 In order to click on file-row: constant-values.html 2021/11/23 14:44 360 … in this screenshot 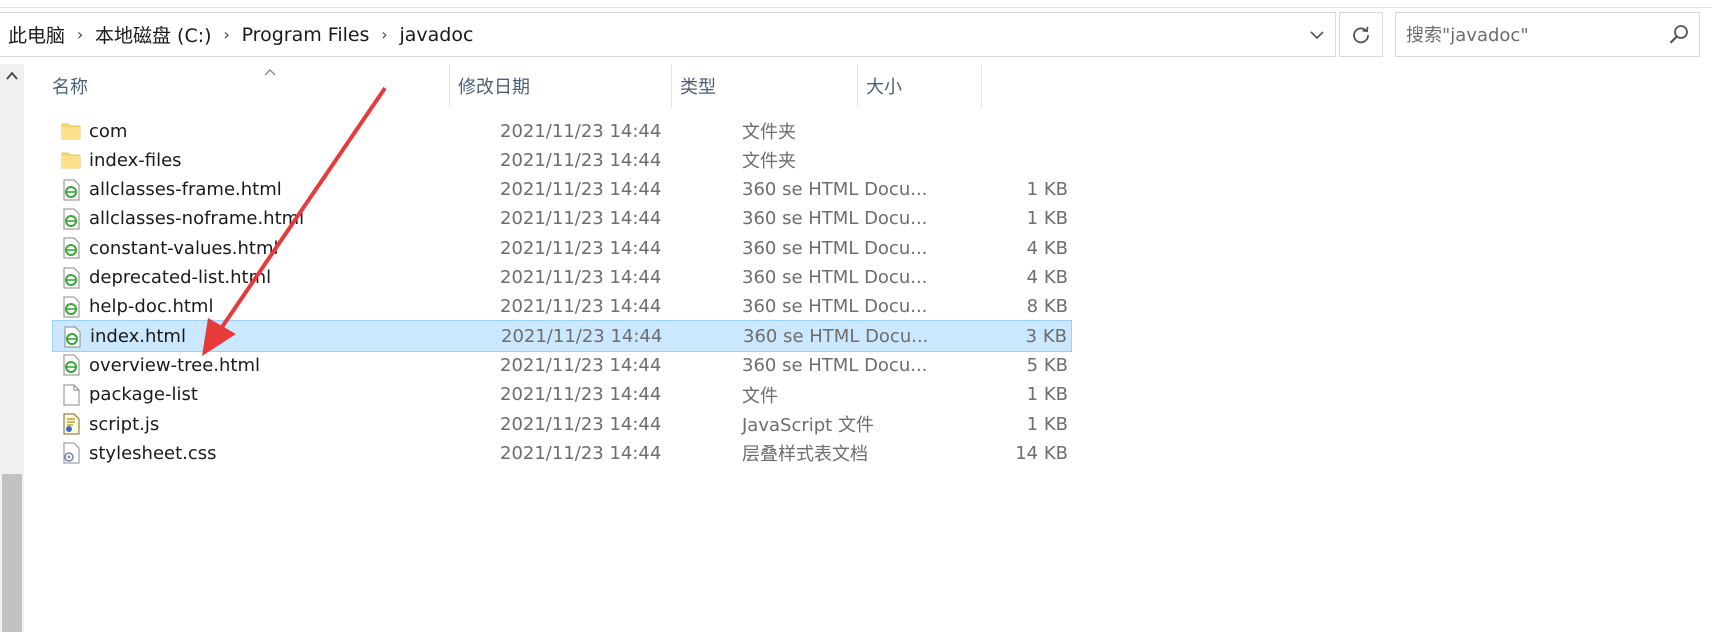, I will do `click(562, 248)`.